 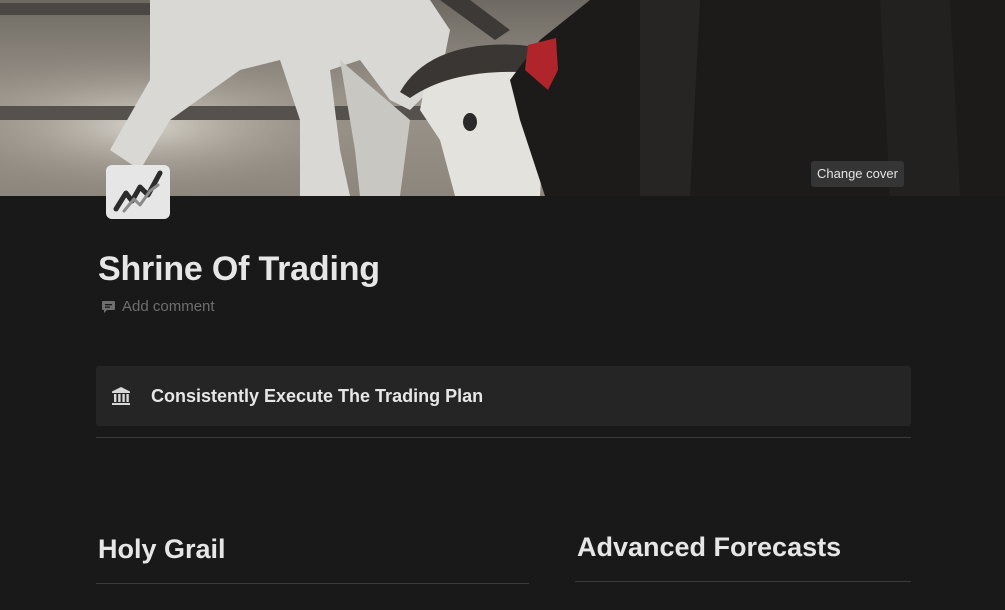 What do you see at coordinates (239, 269) in the screenshot?
I see `page-title: Shrine Of Trading` at bounding box center [239, 269].